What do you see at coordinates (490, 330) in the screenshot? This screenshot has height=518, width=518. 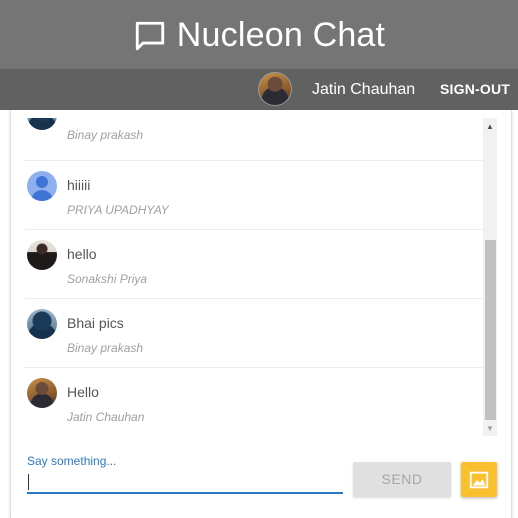 I see `scrollbar-thumb` at bounding box center [490, 330].